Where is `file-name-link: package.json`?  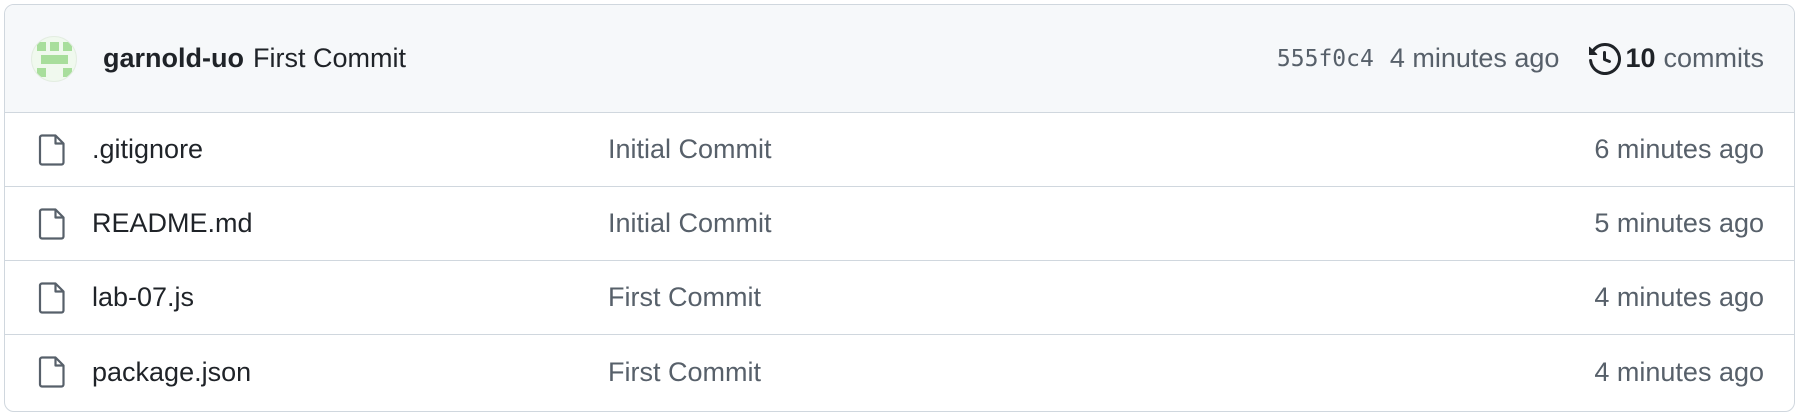
file-name-link: package.json is located at coordinates (350, 372).